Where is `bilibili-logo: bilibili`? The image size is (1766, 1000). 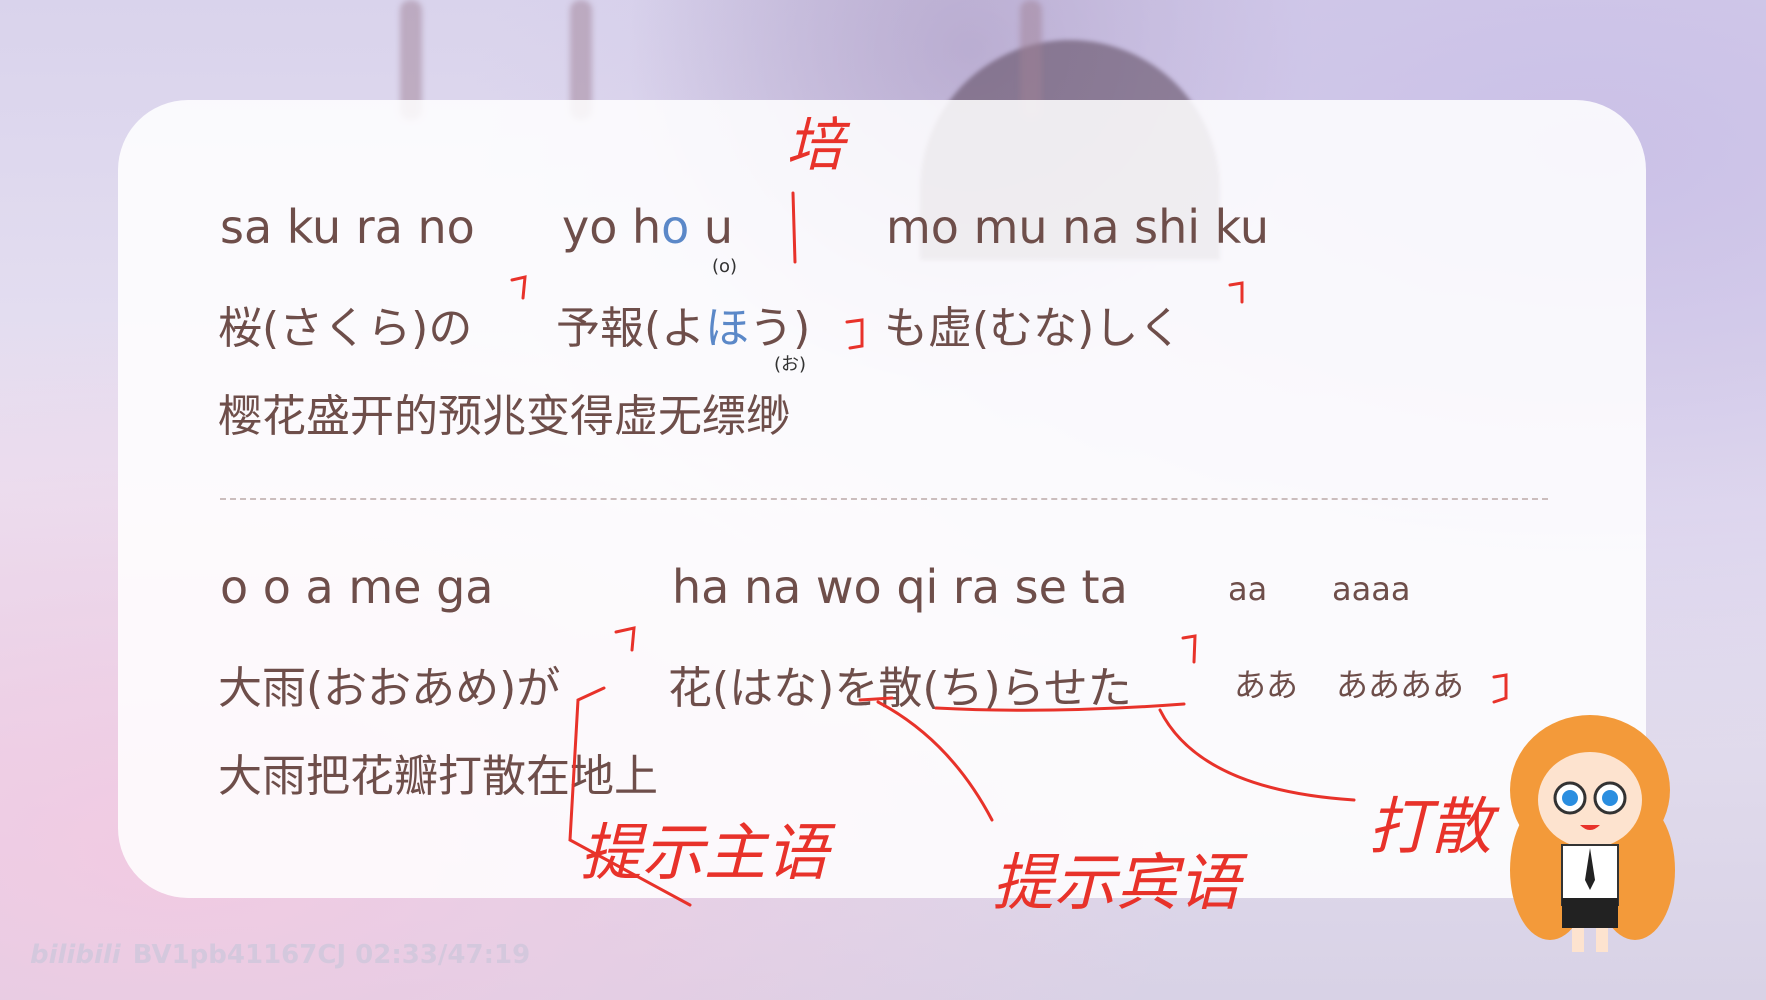 bilibili-logo: bilibili is located at coordinates (75, 955).